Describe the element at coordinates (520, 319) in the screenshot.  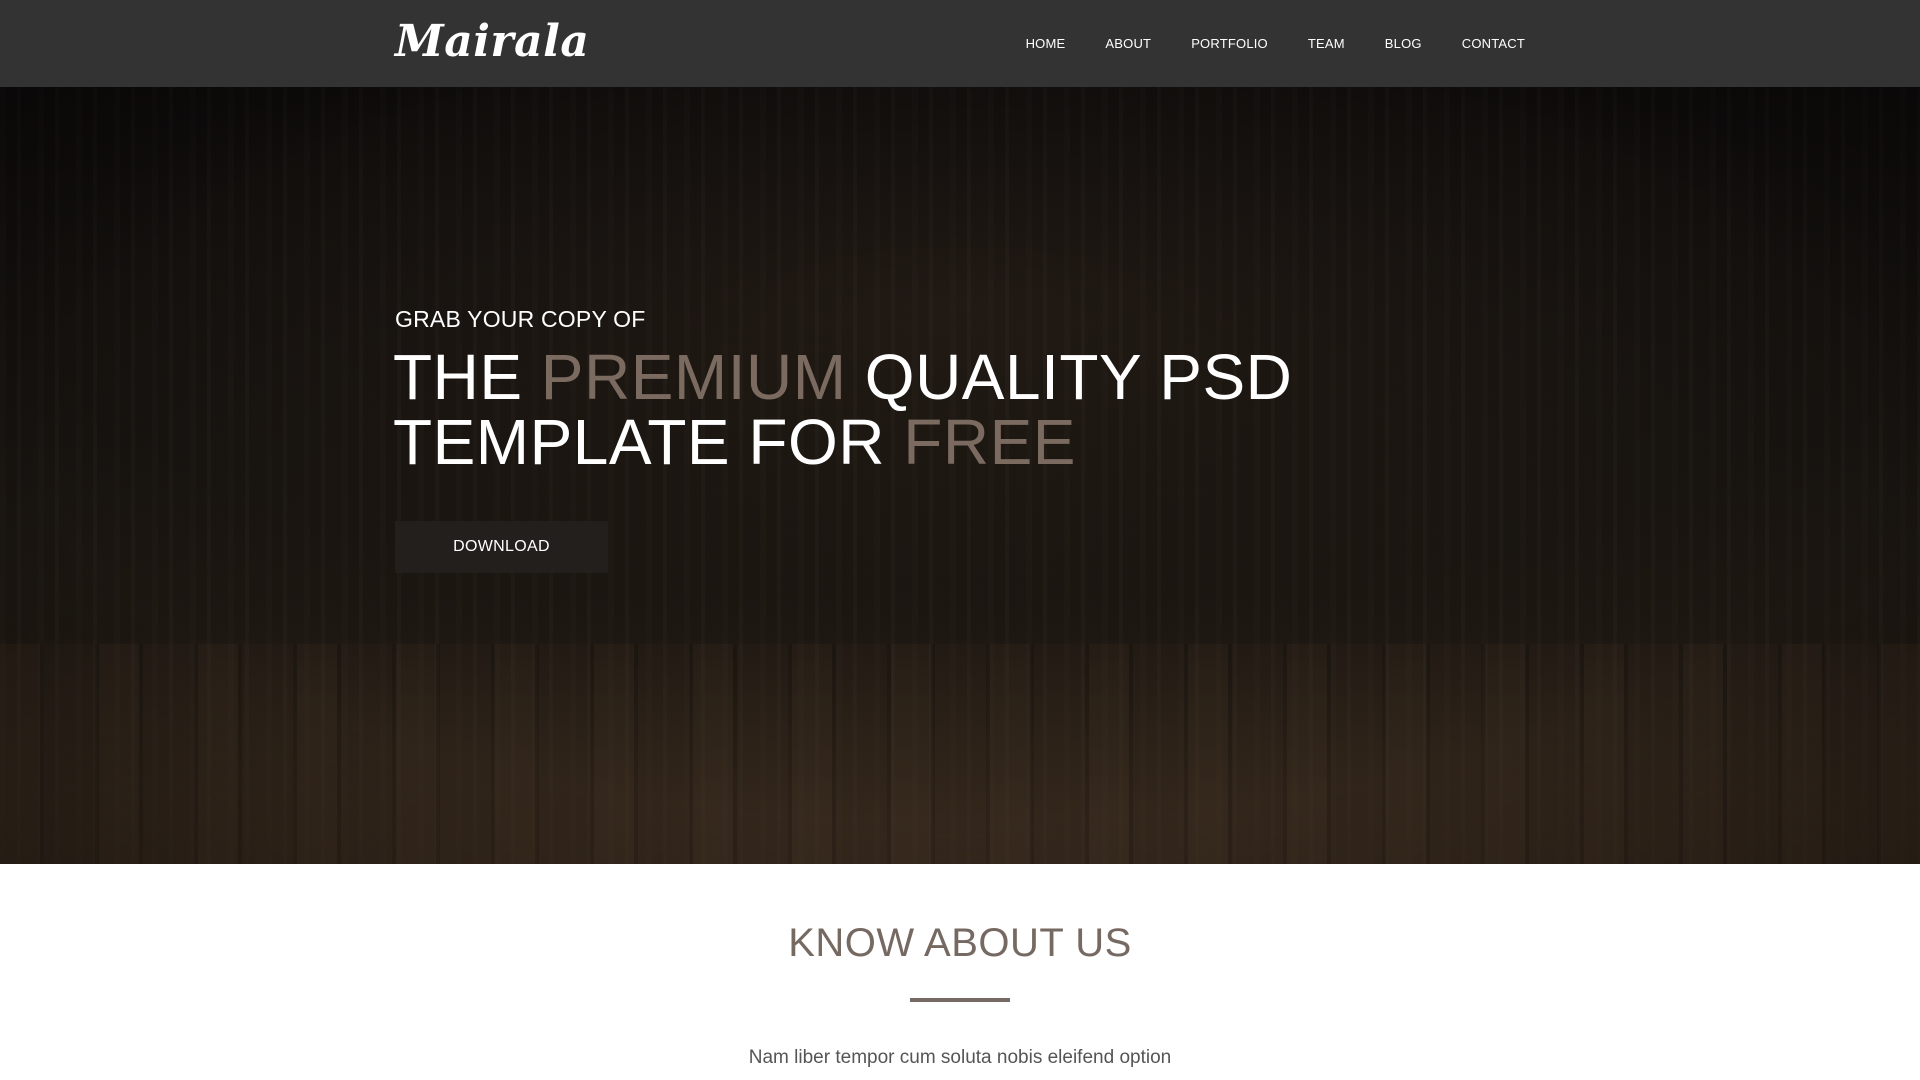
I see `hero-pretitle: GRAB YOUR COPY OF` at that location.